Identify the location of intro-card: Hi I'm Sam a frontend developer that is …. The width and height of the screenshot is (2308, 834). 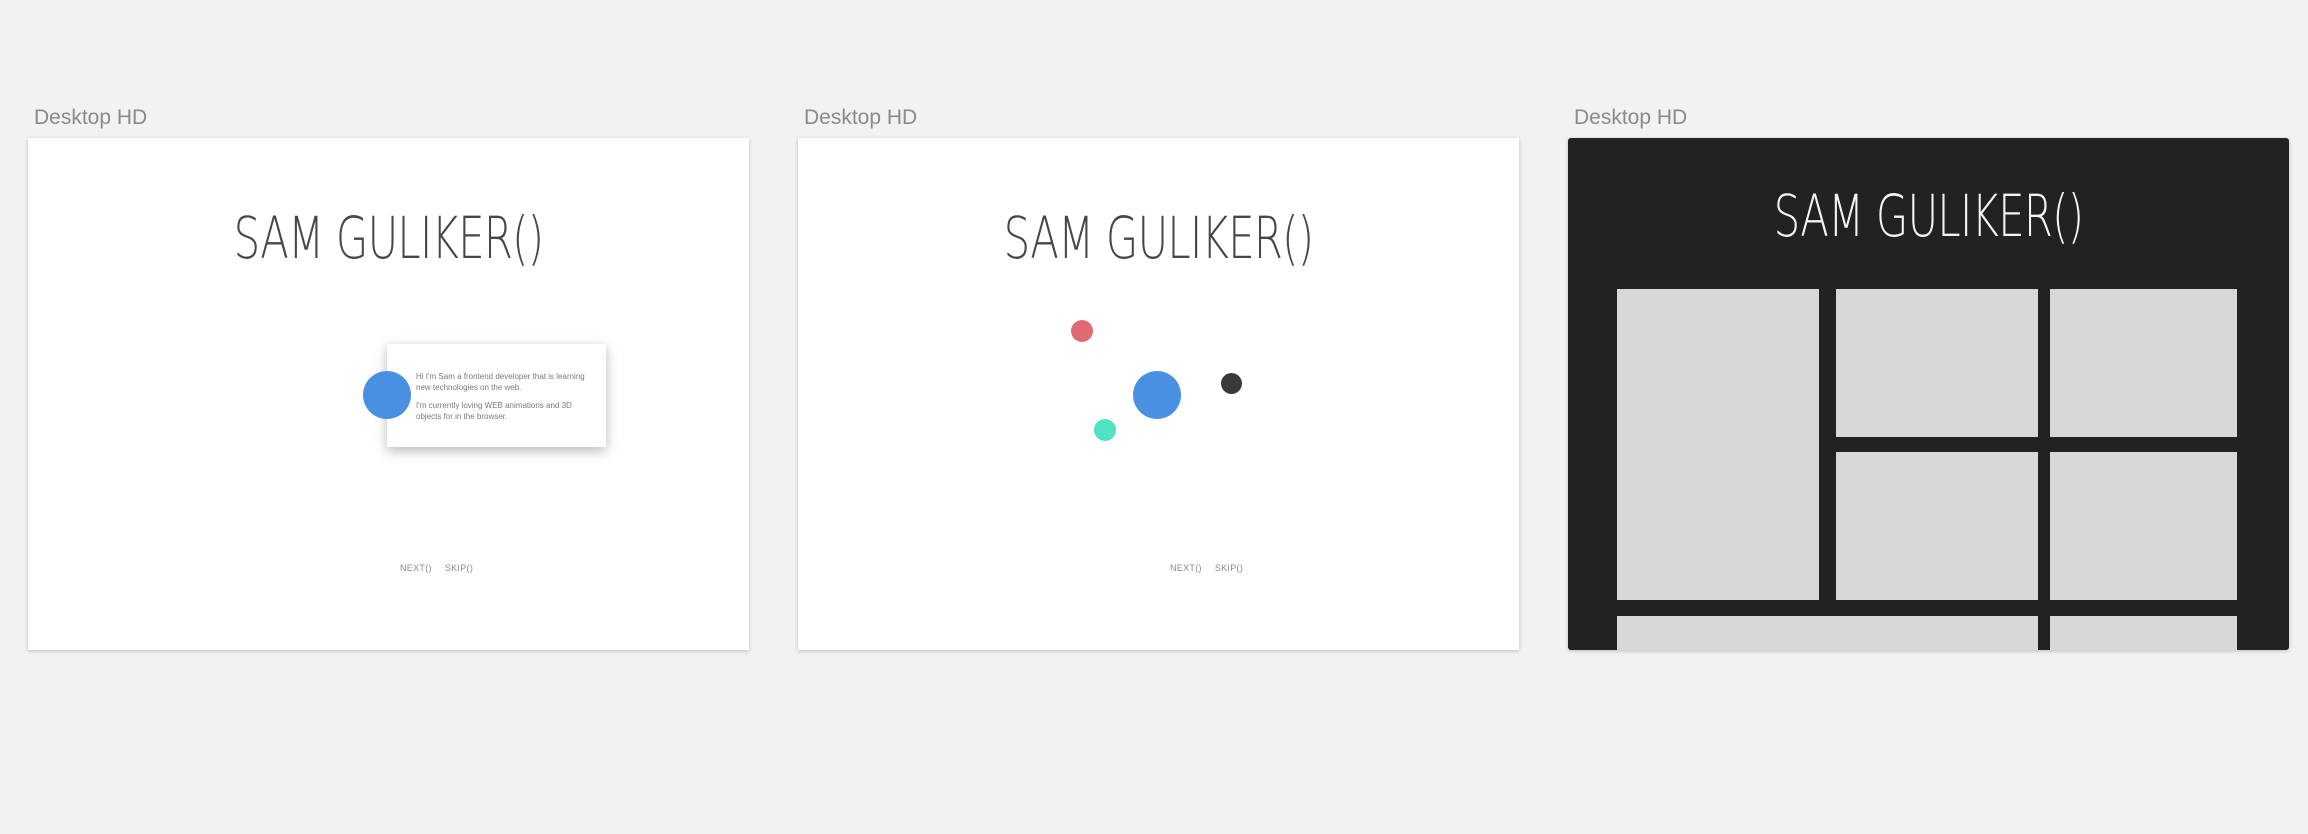
(496, 395).